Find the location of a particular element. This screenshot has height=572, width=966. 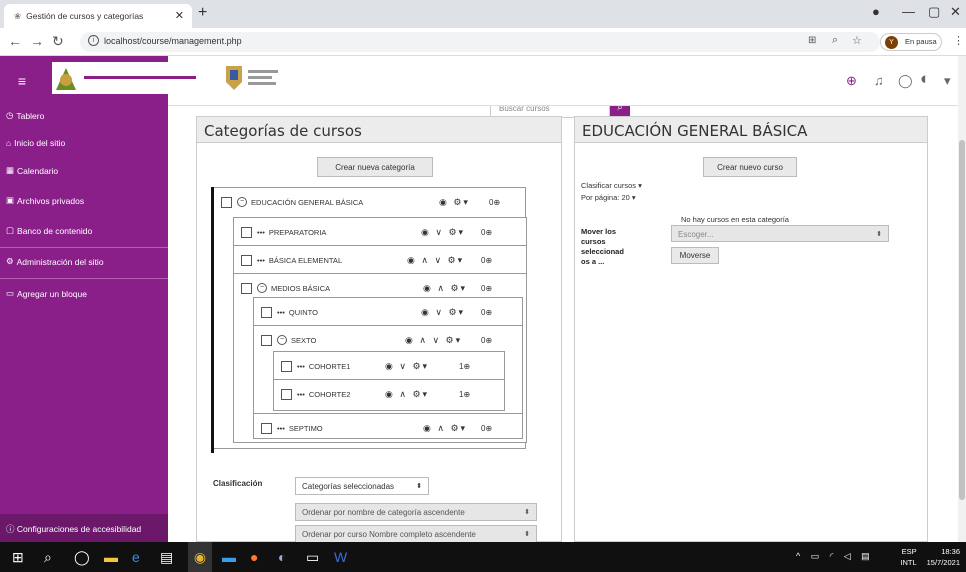

create-category-button: Crear nueva categoría is located at coordinates (375, 167).